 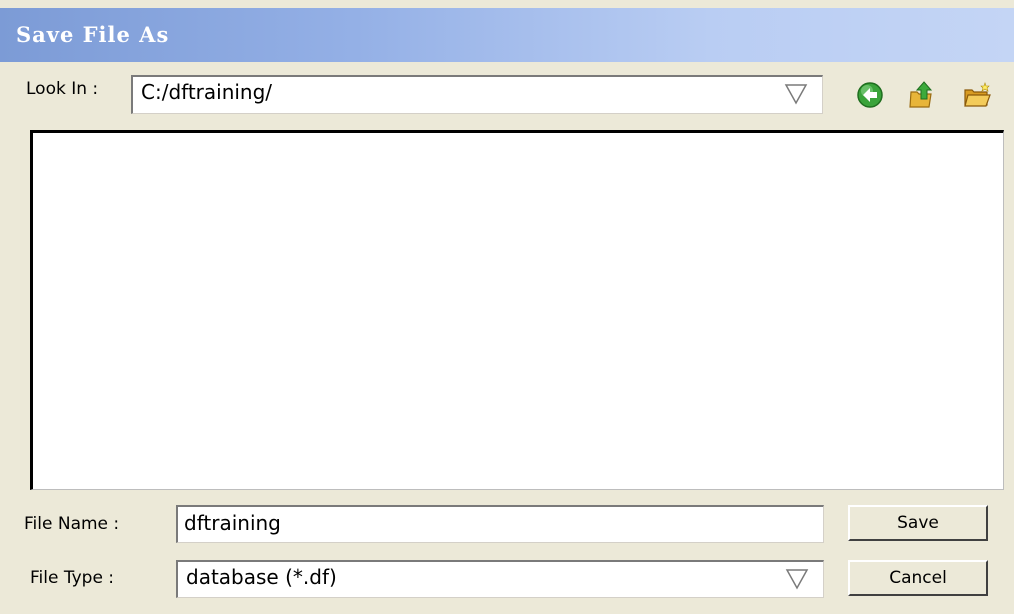 I want to click on title-bar: Save File As, so click(x=507, y=35).